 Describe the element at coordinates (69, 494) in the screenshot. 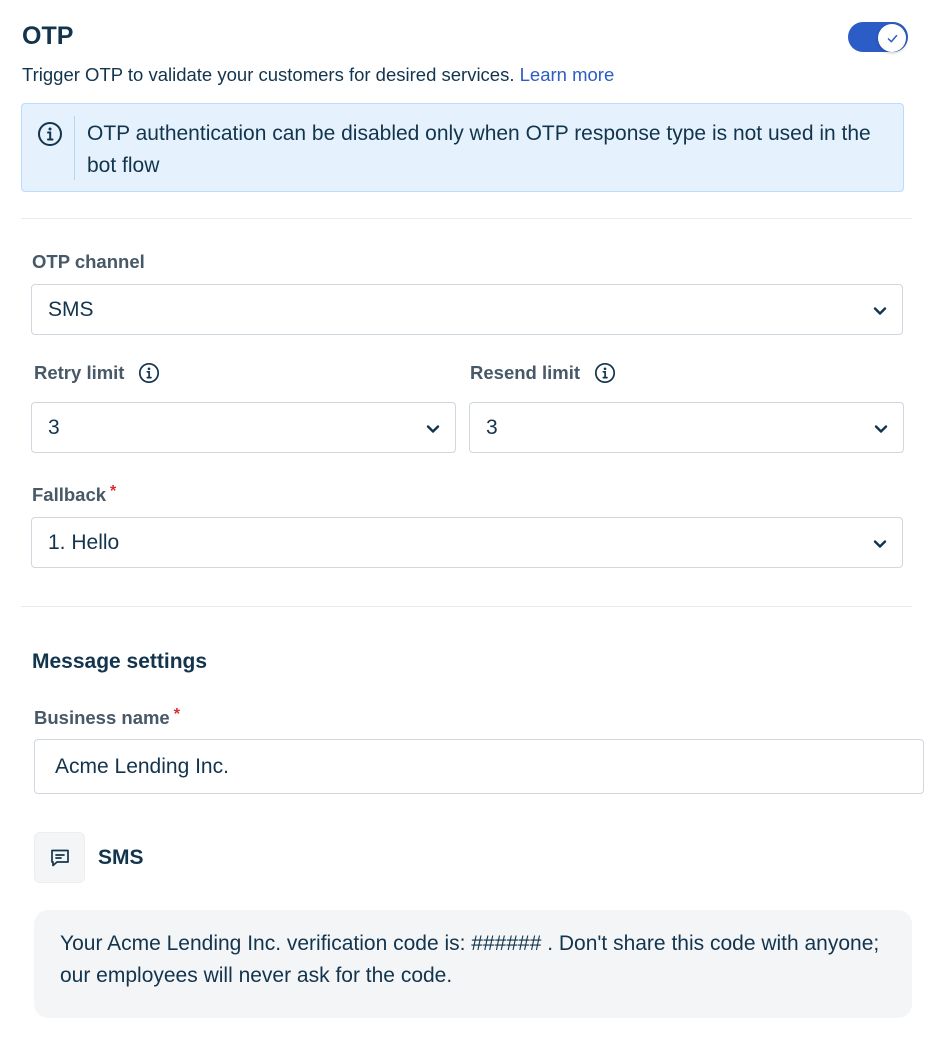

I see `fallback-label-text: Fallback` at that location.